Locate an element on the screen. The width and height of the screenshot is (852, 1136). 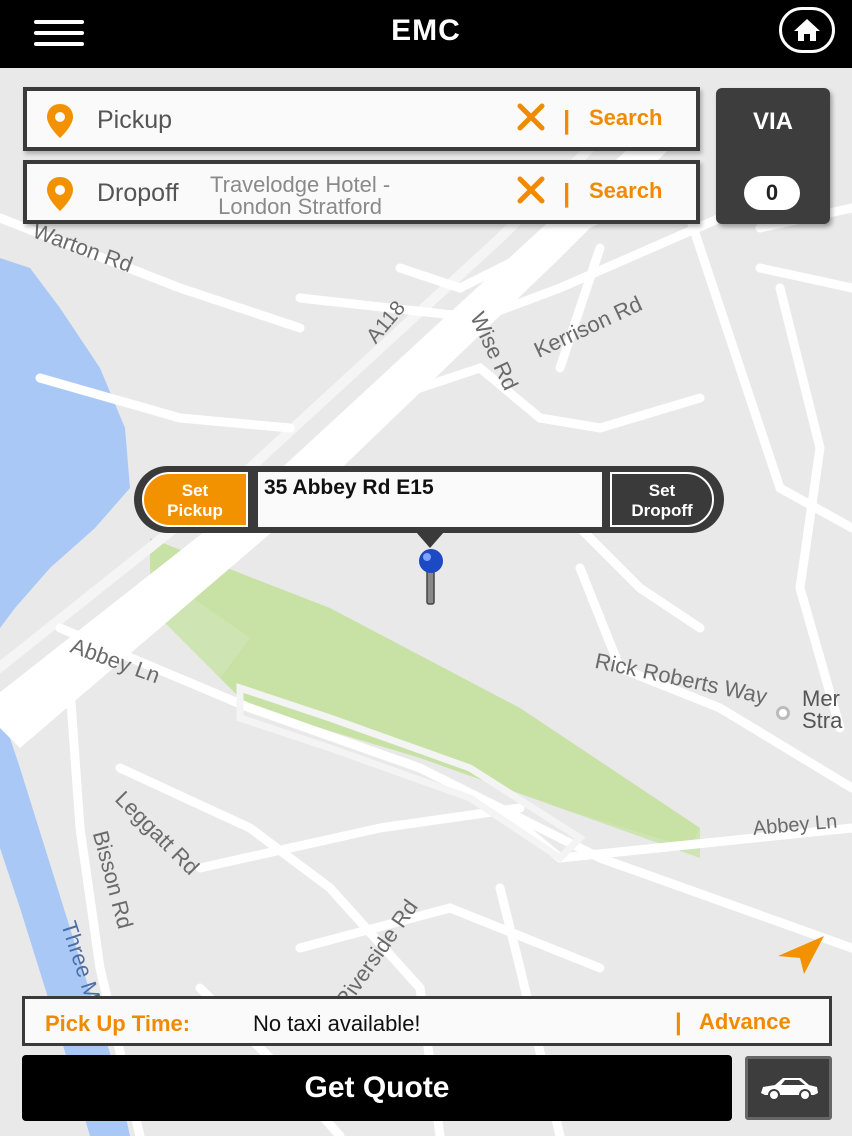
pickup-time-label: Pick Up Time: is located at coordinates (118, 1023).